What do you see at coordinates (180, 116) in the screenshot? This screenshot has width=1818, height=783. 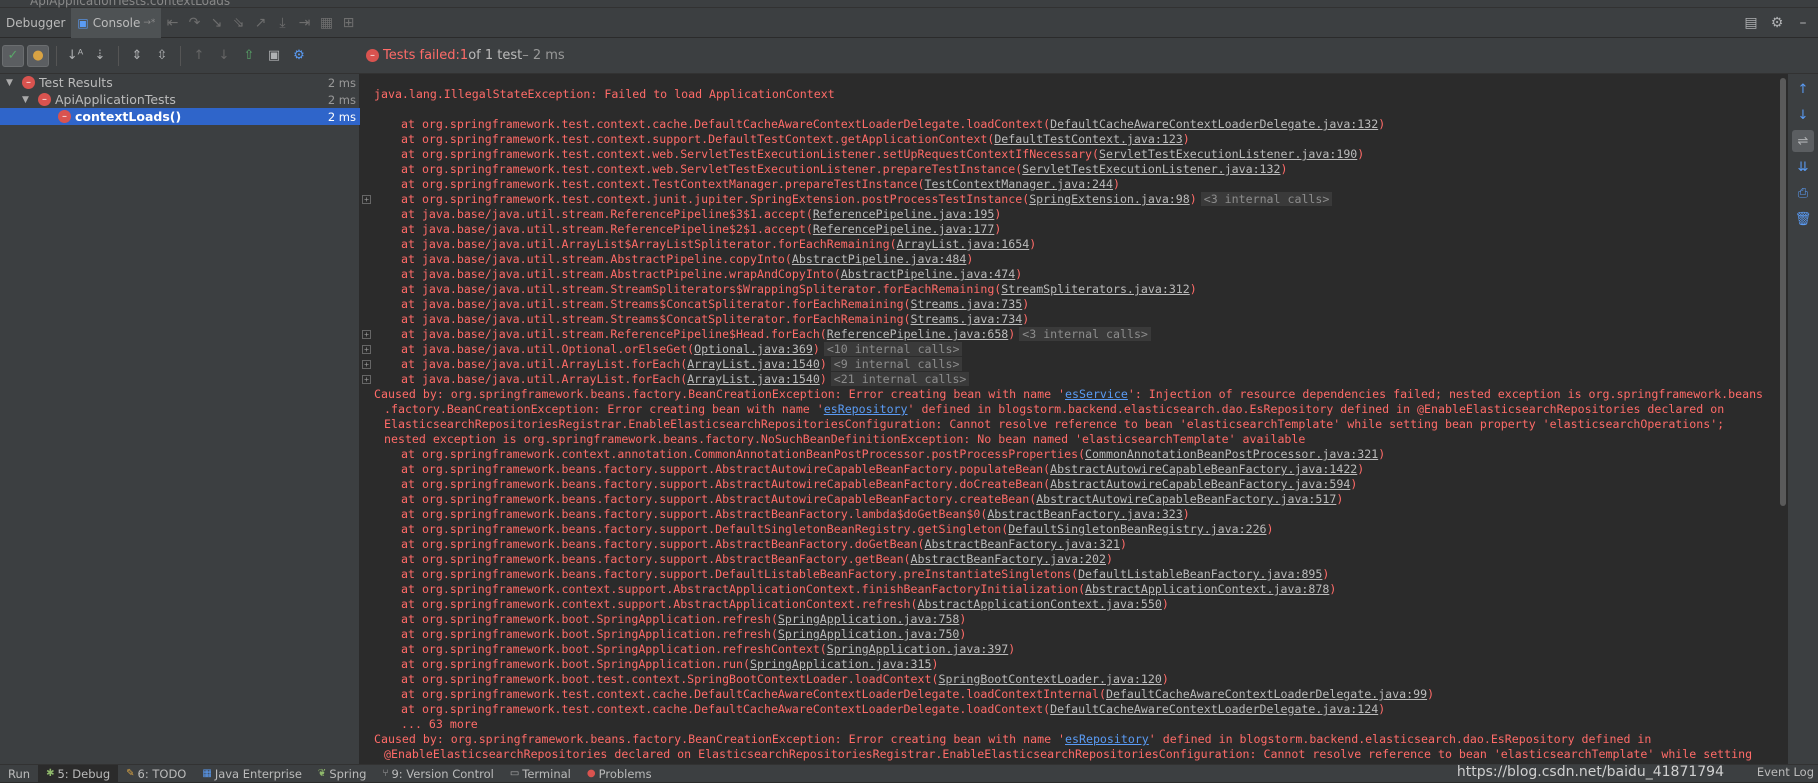 I see `tree-row-method: – contextLoads() 2 ms` at bounding box center [180, 116].